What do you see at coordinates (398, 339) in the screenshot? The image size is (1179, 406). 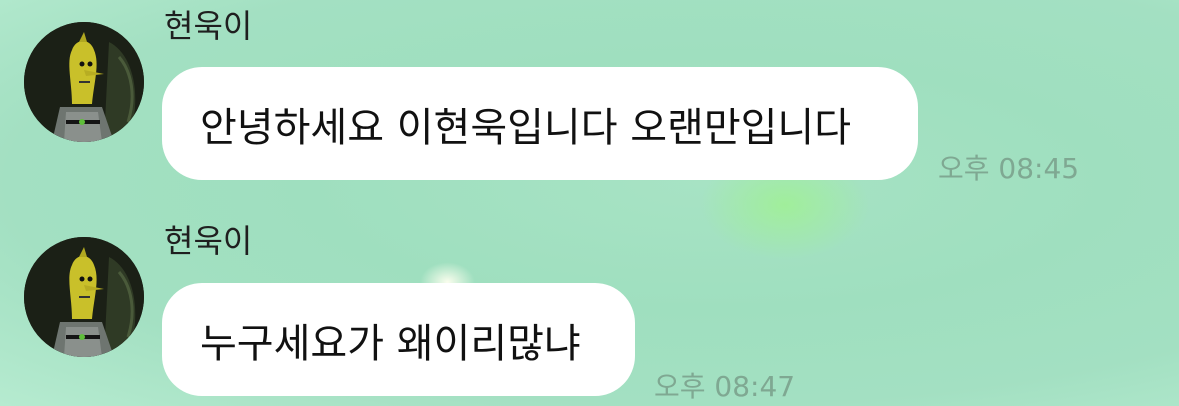 I see `message-bubble: 누구세요가 왜이리많냐` at bounding box center [398, 339].